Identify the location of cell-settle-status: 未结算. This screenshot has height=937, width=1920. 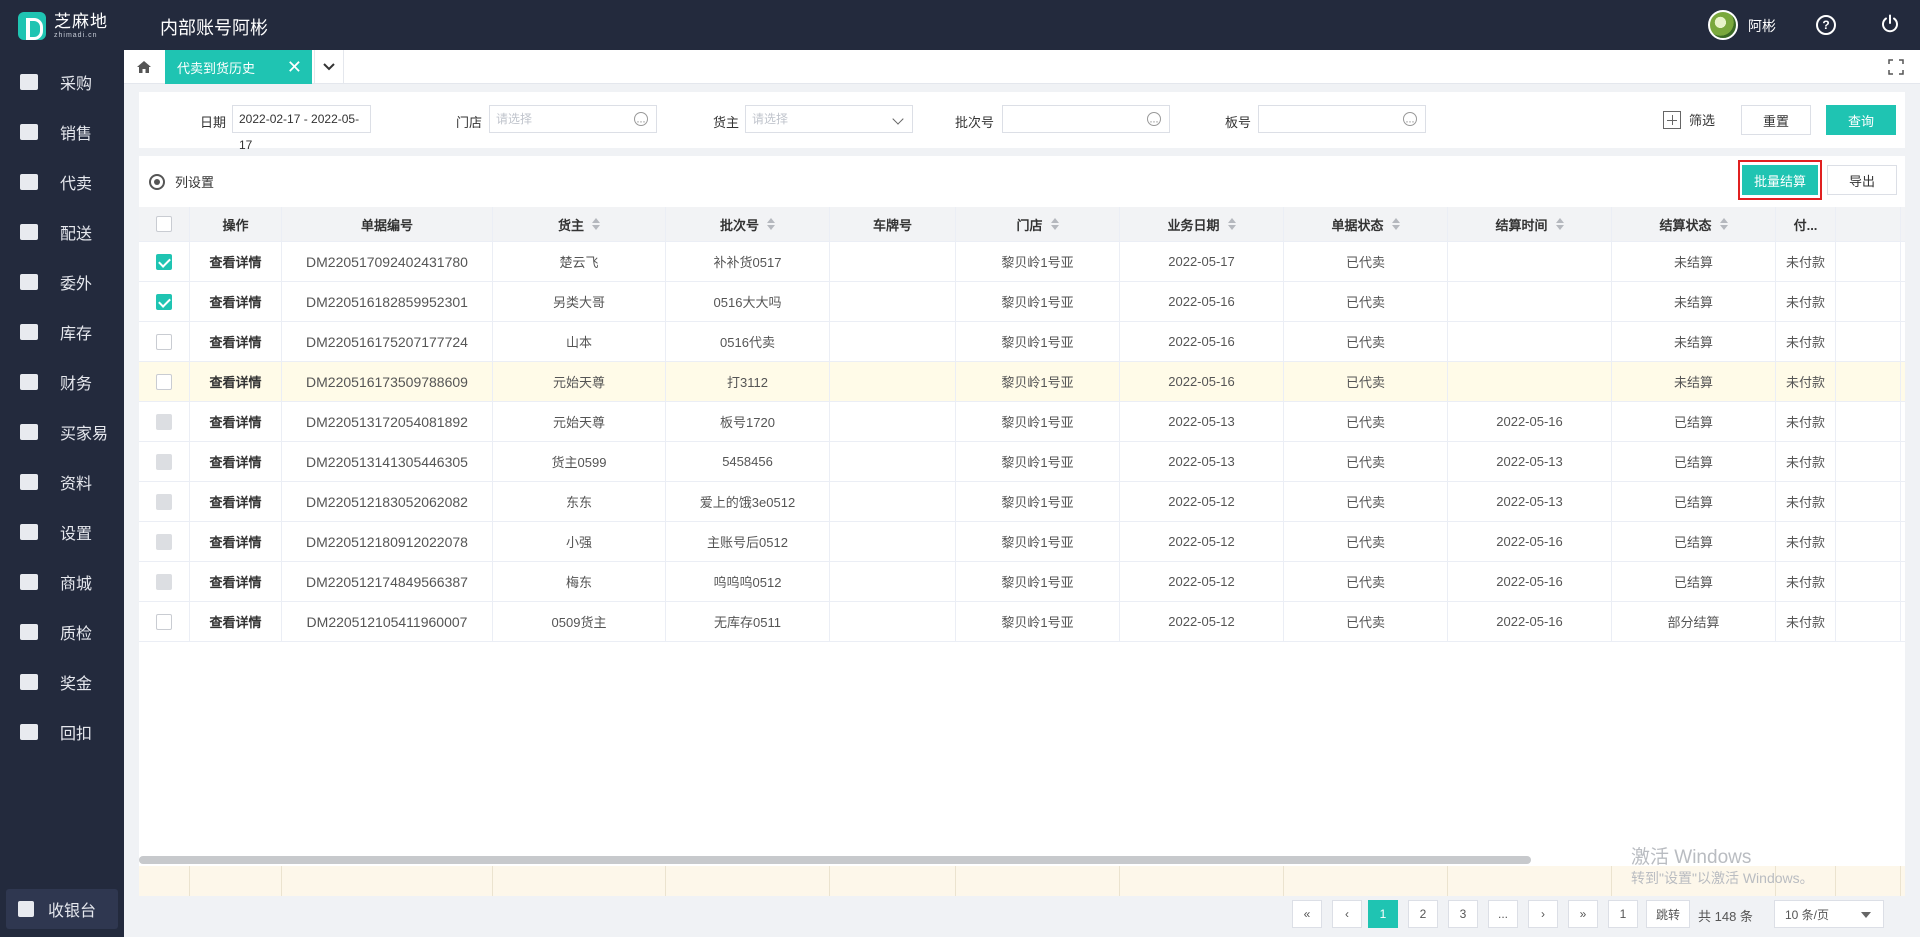
(1694, 301).